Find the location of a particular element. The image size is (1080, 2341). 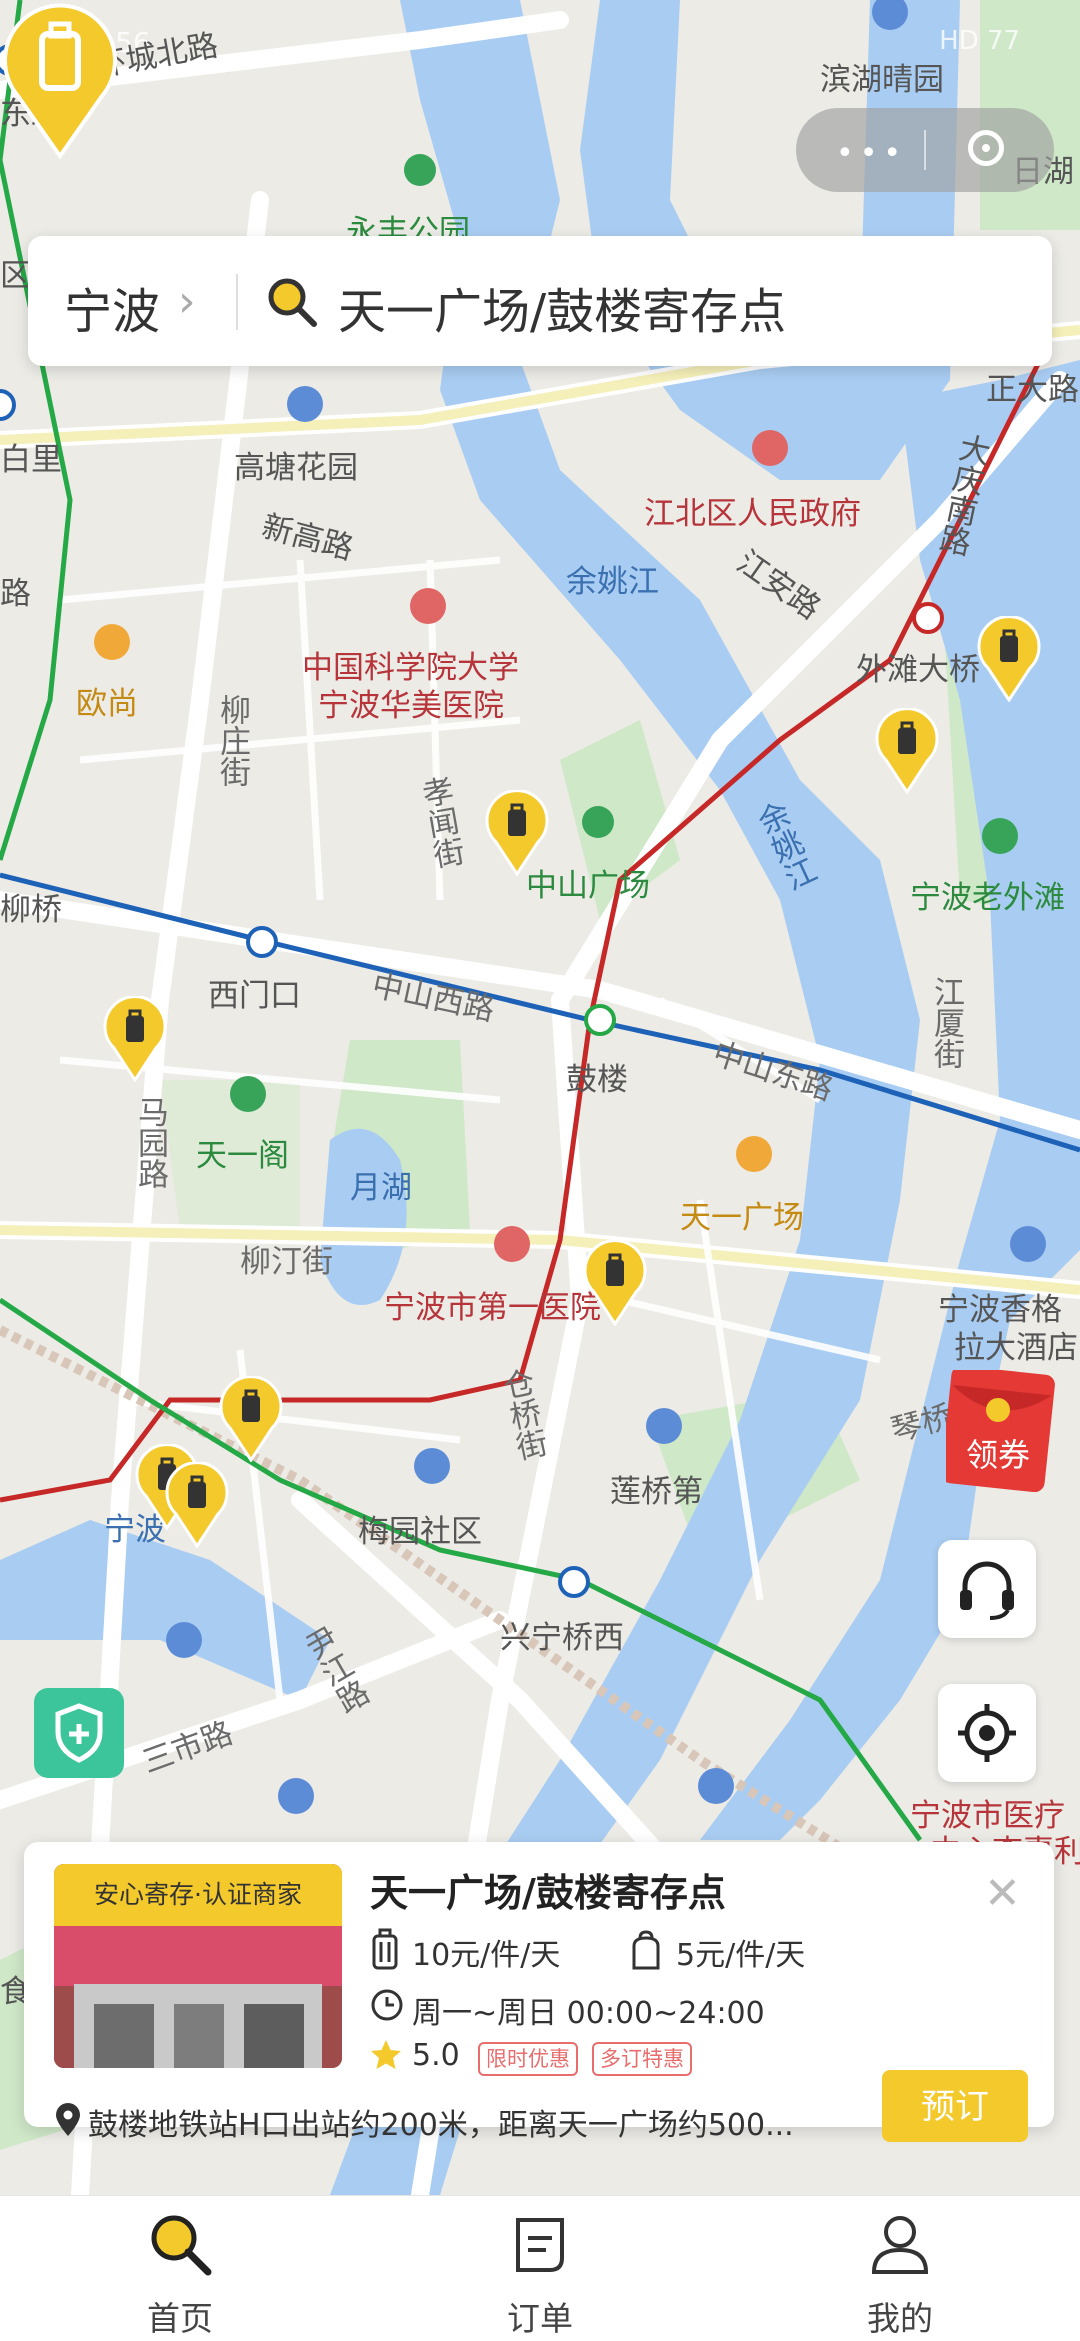

tab-home: 首页 is located at coordinates (180, 2268).